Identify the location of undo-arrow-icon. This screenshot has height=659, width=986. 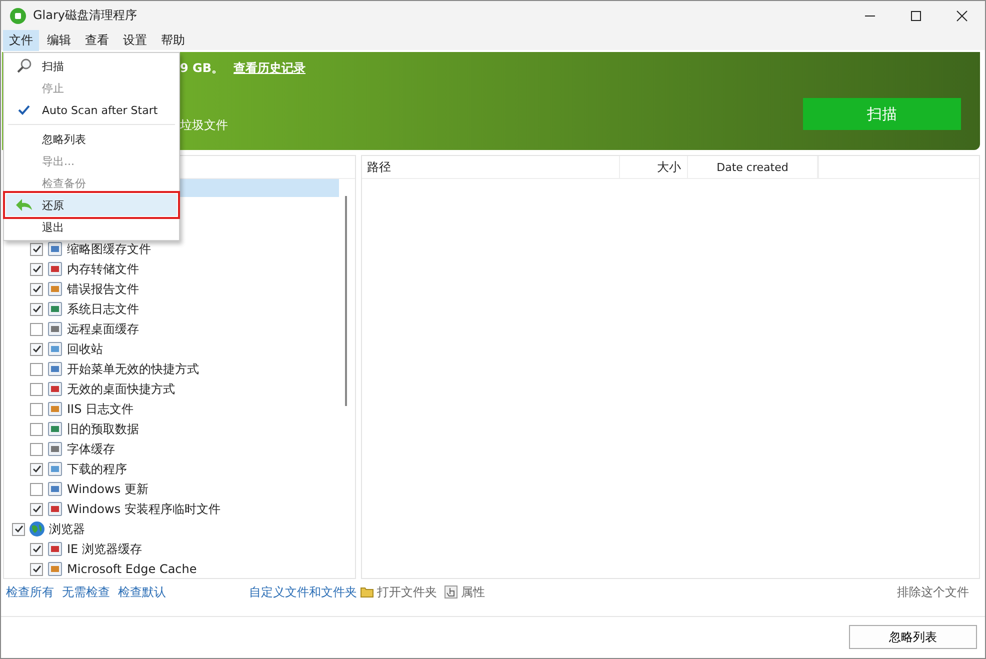
(24, 205).